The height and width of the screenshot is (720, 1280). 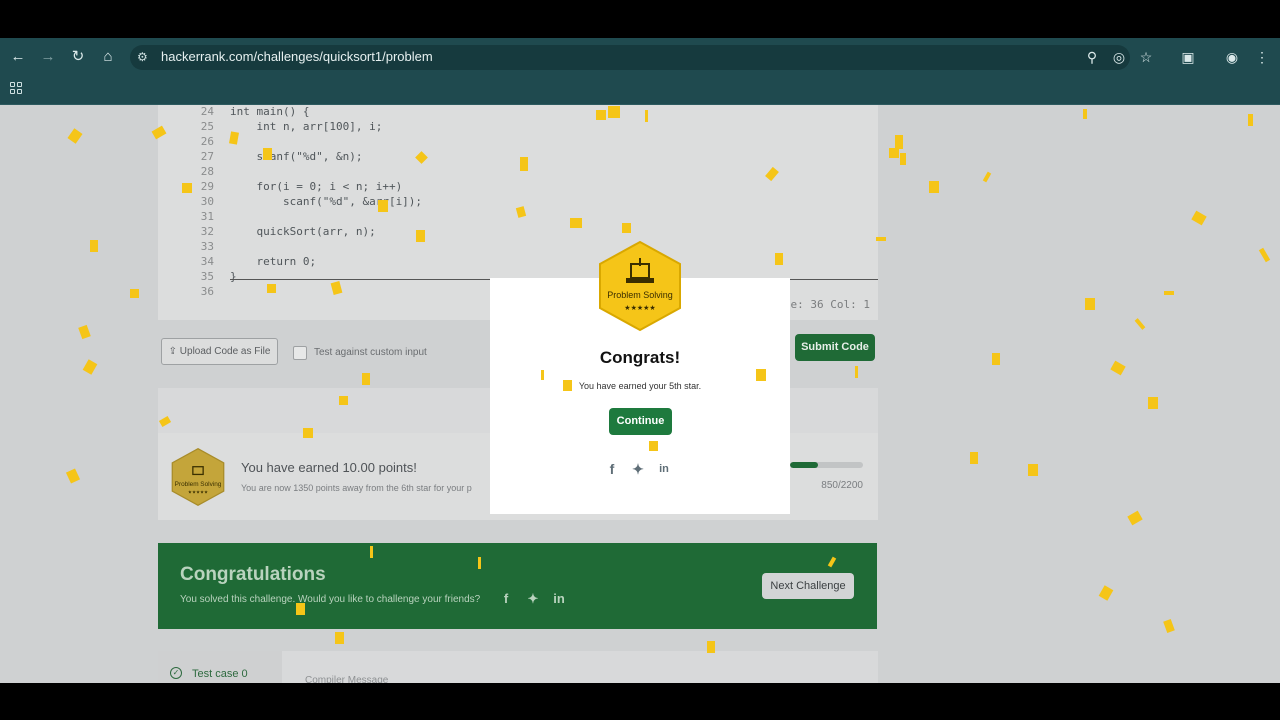 I want to click on modal-badge-title: Problem Solving, so click(x=640, y=295).